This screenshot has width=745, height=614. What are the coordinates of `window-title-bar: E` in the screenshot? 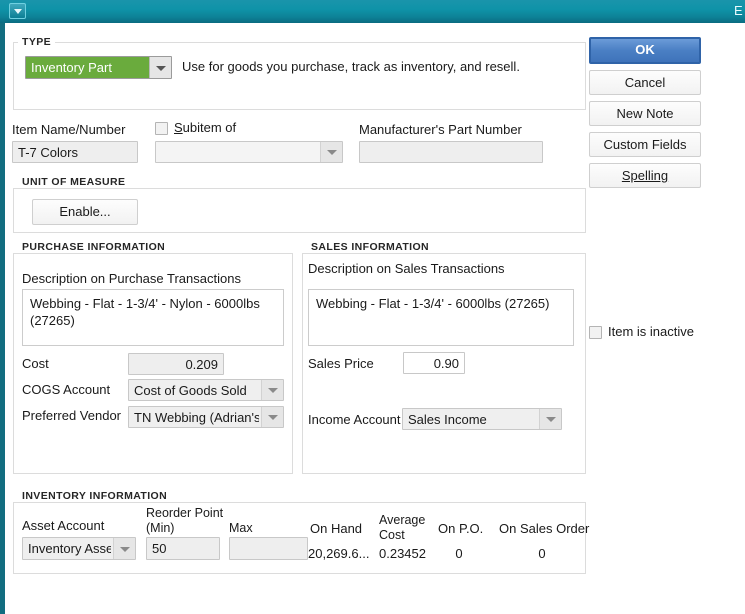 It's located at (372, 11).